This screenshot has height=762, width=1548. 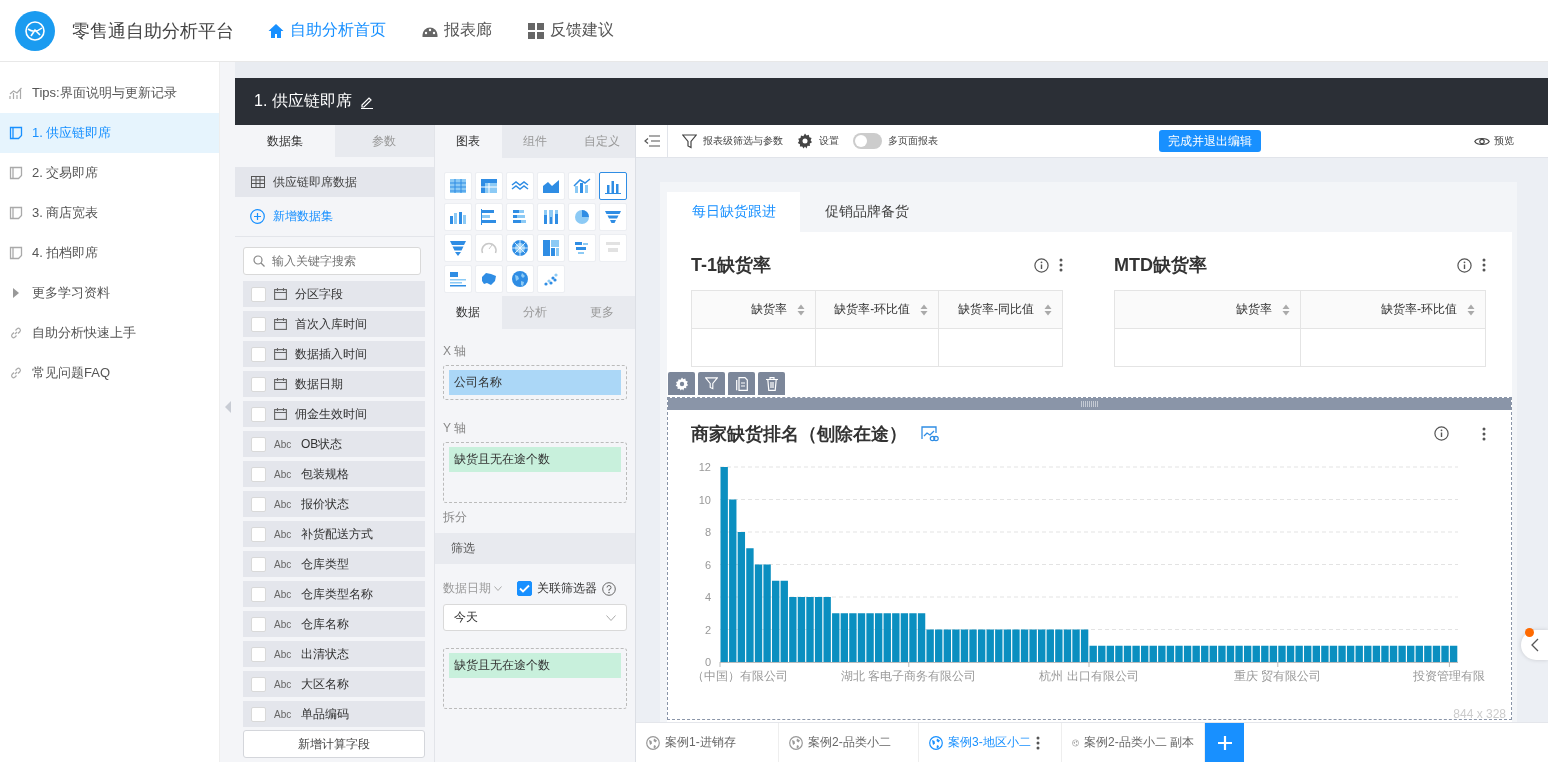 I want to click on chart-type-button, so click(x=613, y=186).